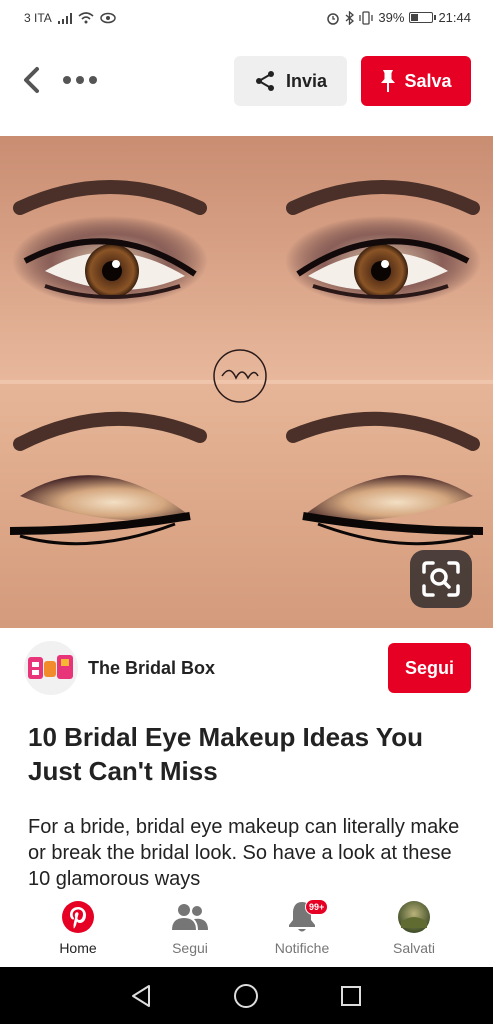  I want to click on bluetooth-icon, so click(350, 17).